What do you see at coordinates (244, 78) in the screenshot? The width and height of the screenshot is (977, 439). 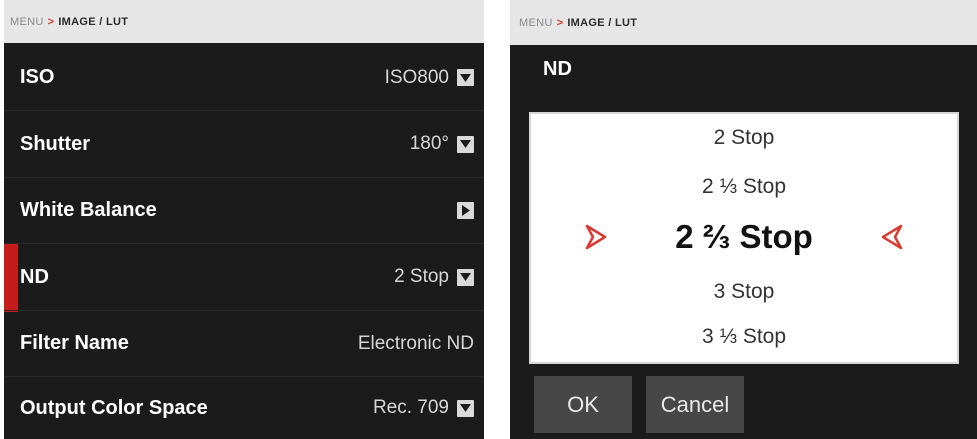 I see `menu-row-iso: ISO ISO800` at bounding box center [244, 78].